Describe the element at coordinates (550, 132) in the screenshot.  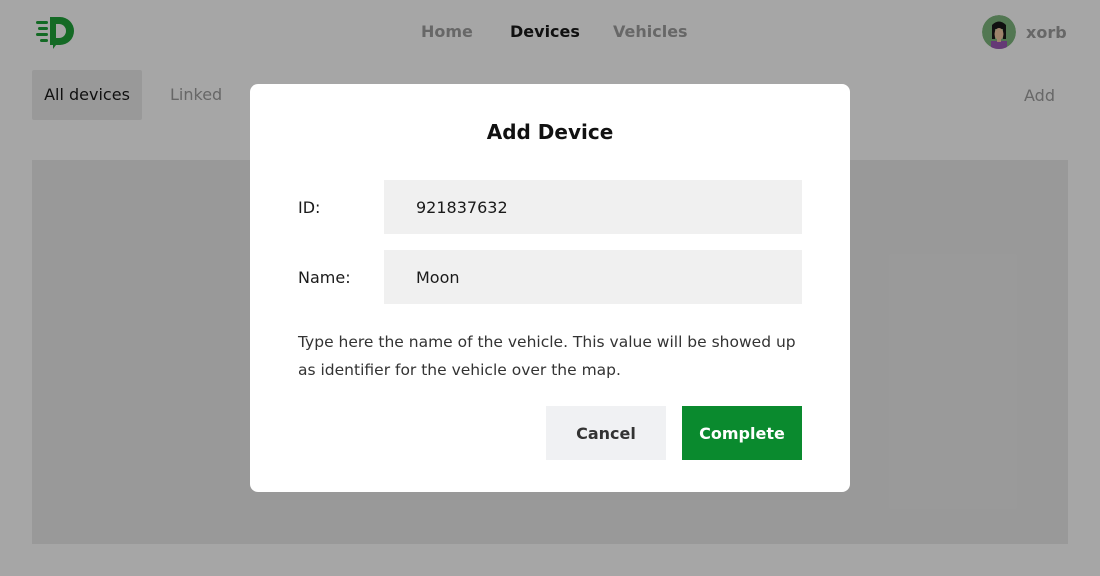
I see `dialog-title: Add Device` at that location.